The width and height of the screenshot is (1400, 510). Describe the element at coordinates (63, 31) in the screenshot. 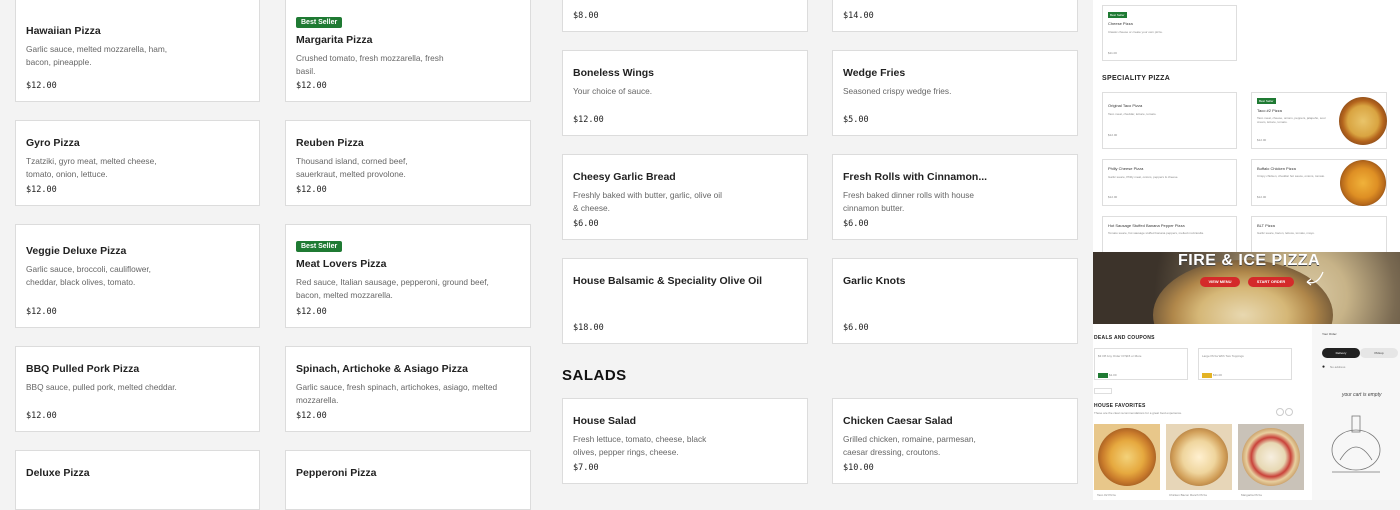

I see `item-name: Hawaiian Pizza` at that location.